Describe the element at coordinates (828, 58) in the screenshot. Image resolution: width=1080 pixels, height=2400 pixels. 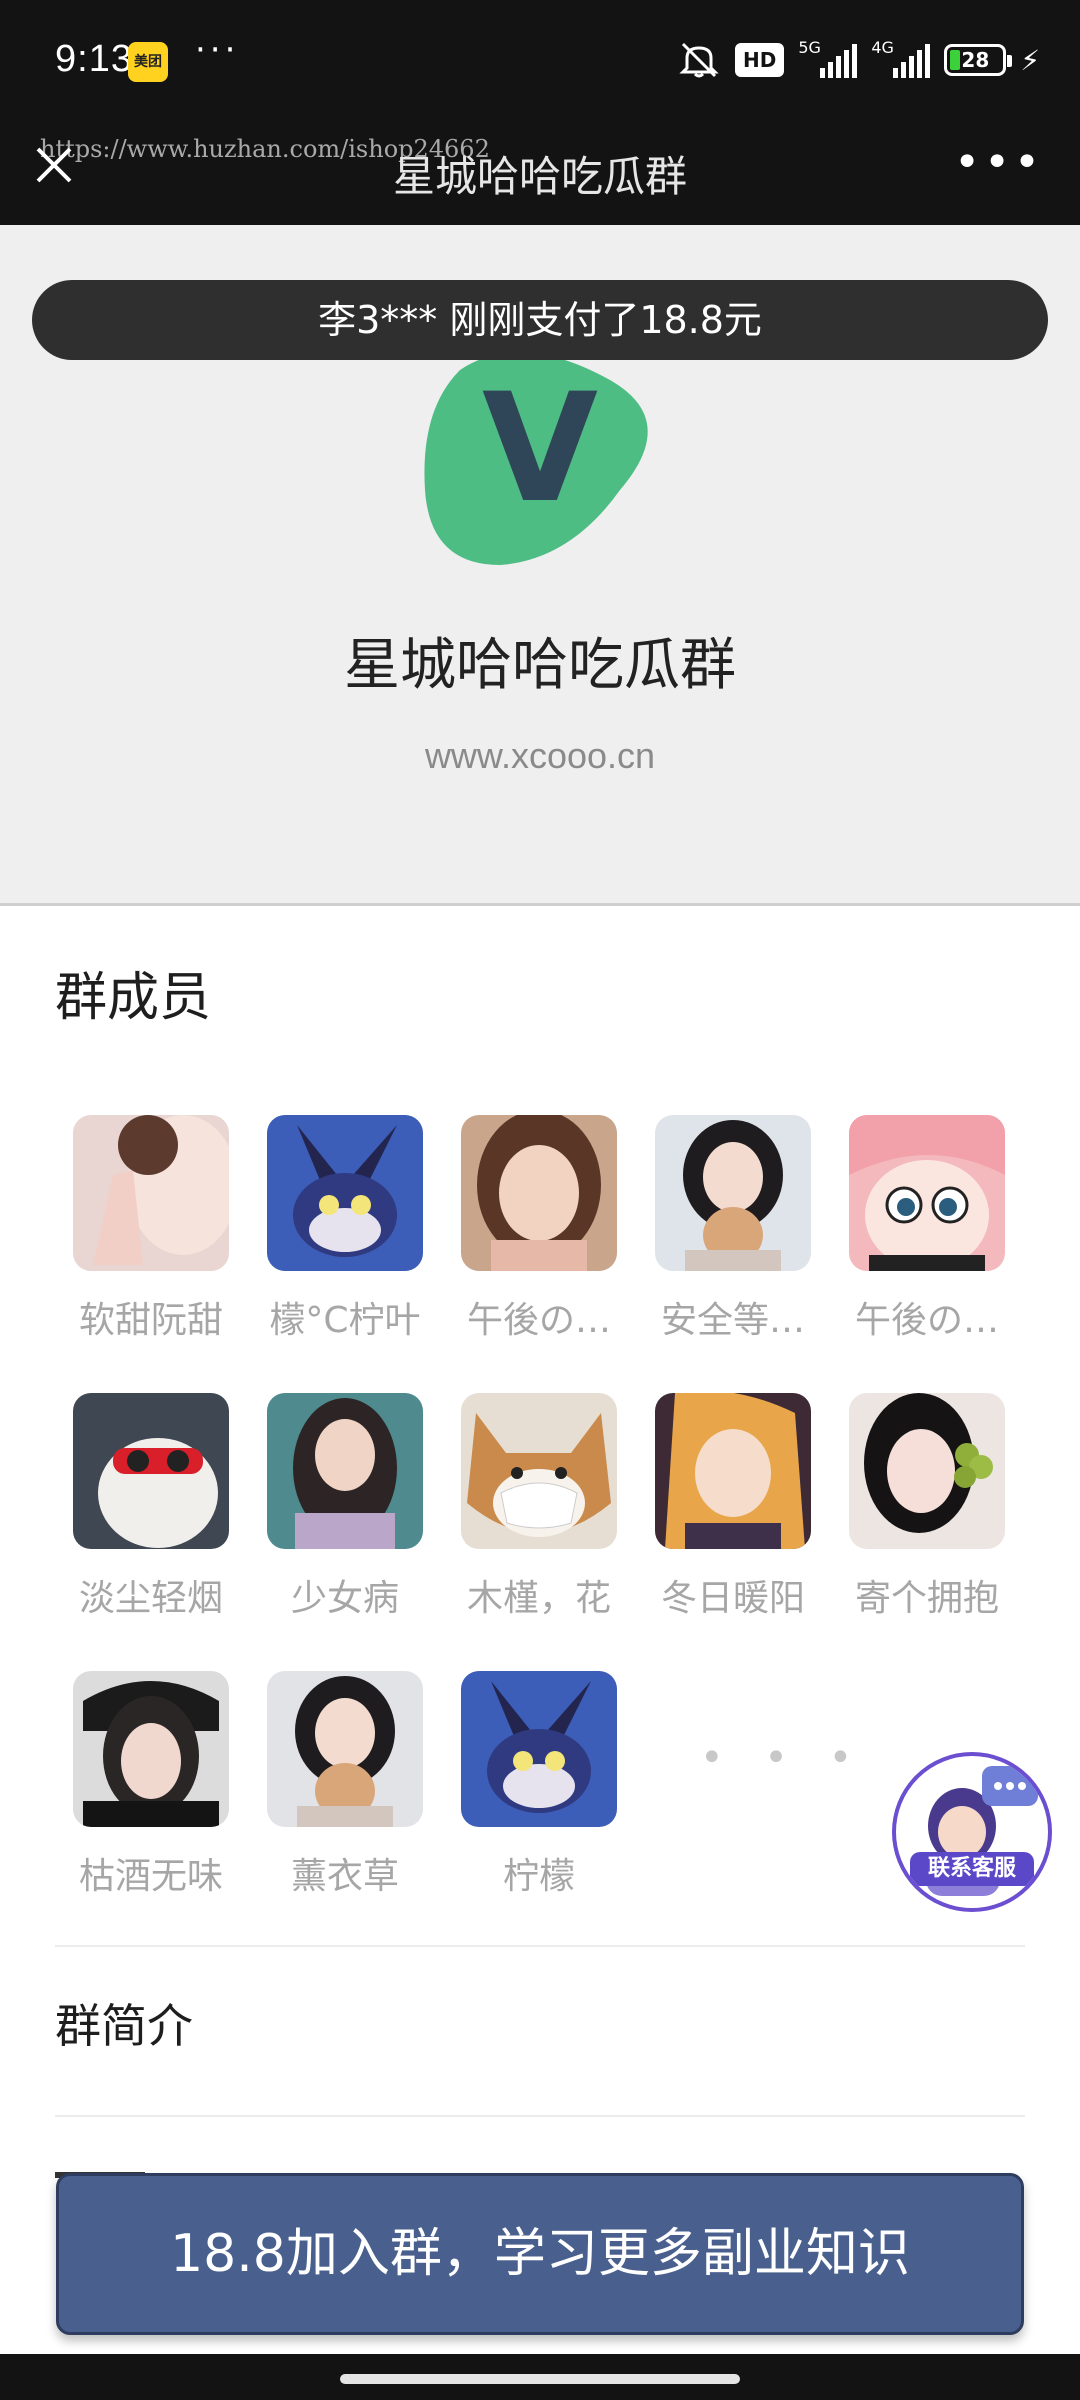
I see `signal-5g-icon: 5G` at that location.